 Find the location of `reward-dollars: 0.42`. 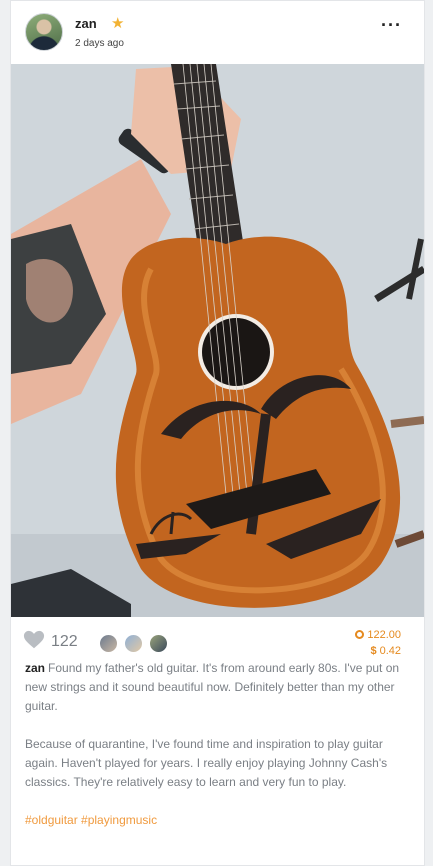

reward-dollars: 0.42 is located at coordinates (390, 651).